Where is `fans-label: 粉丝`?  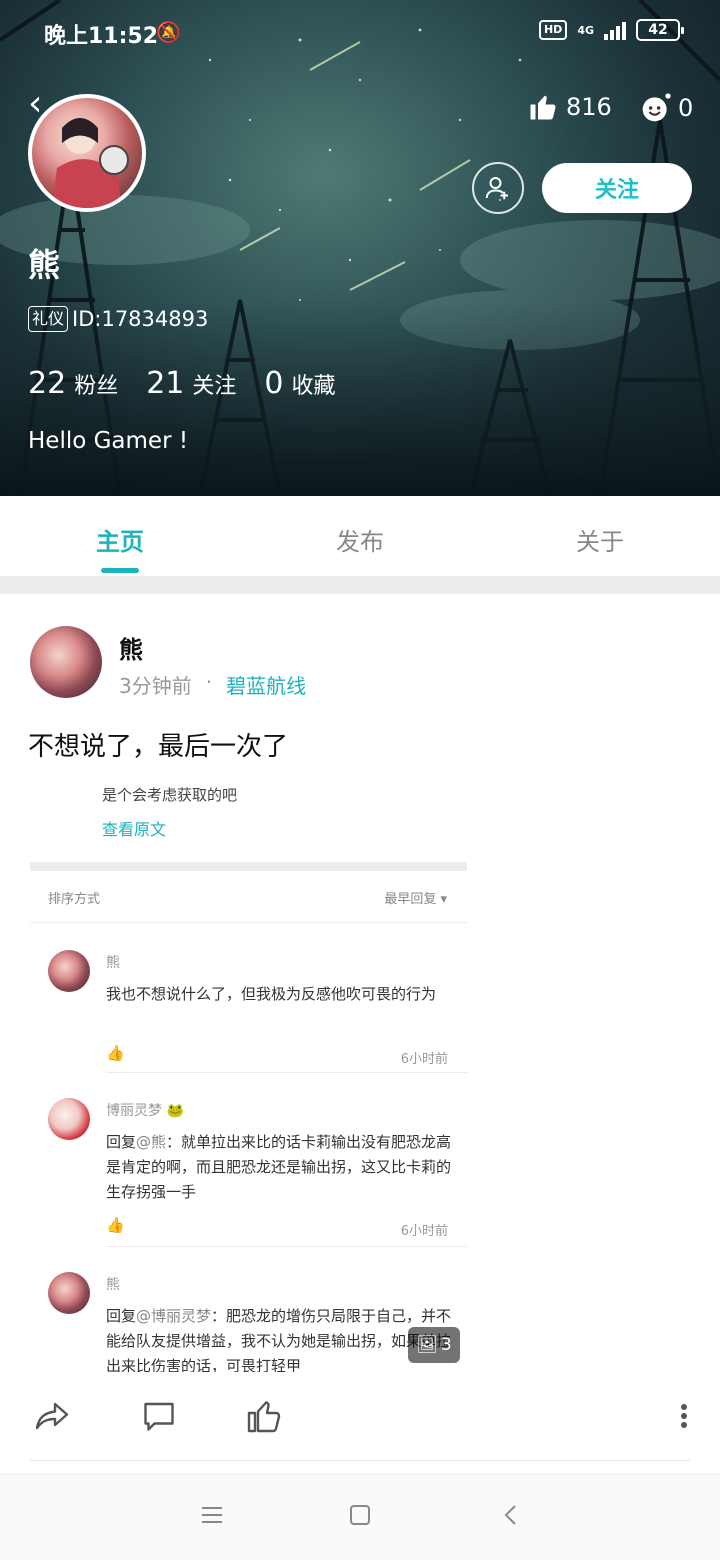
fans-label: 粉丝 is located at coordinates (96, 384).